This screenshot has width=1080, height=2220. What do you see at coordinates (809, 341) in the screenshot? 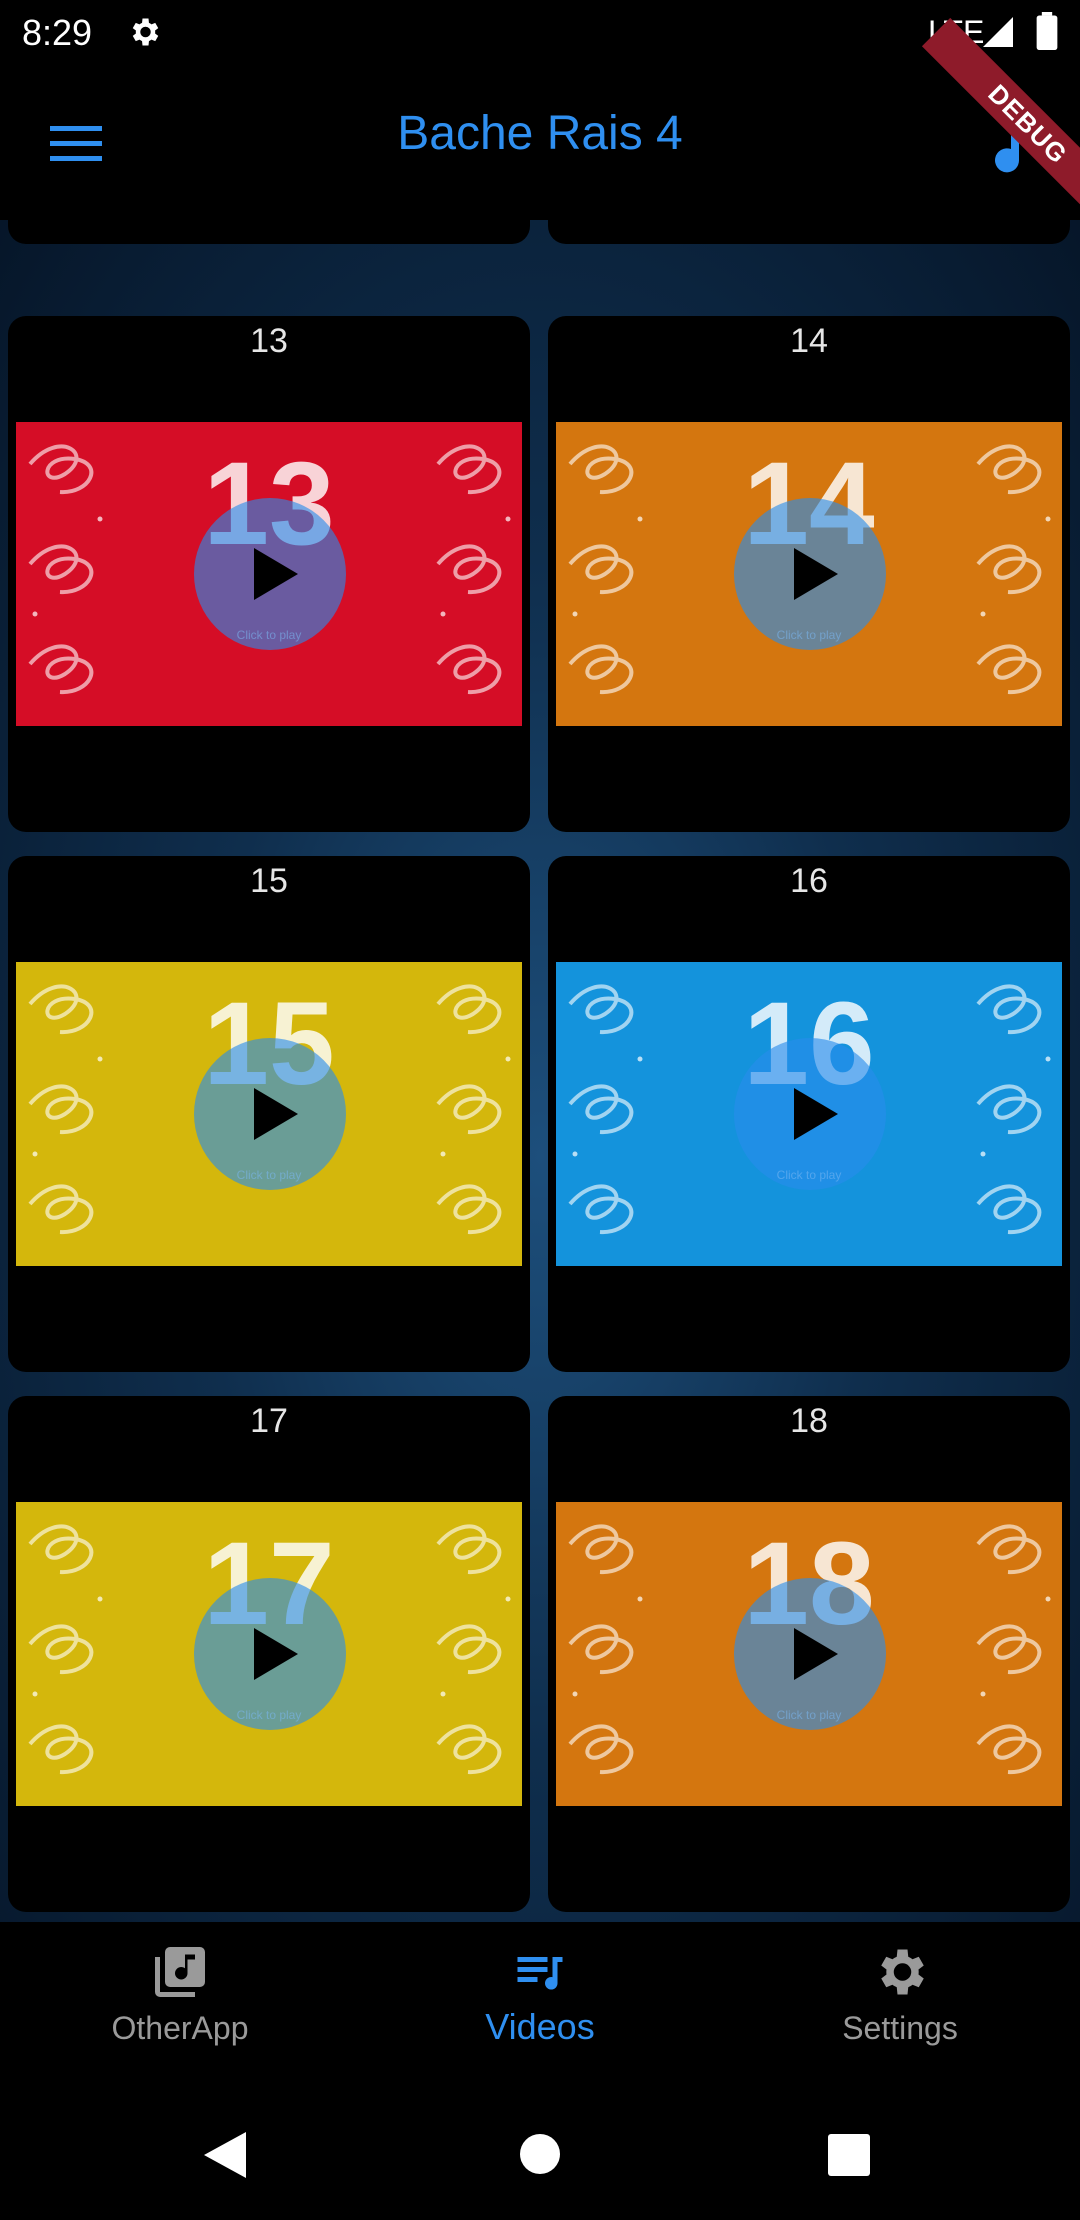
I see `video-number: 14` at bounding box center [809, 341].